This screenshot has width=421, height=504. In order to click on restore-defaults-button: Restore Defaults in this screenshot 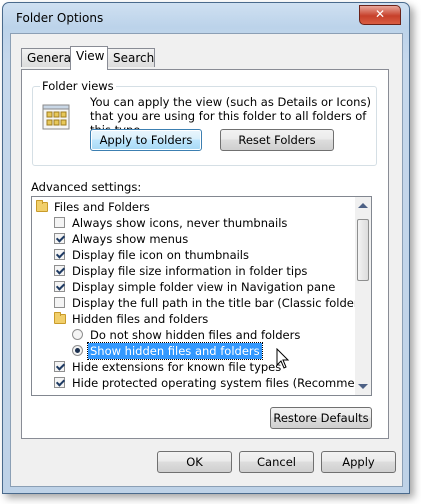, I will do `click(321, 418)`.